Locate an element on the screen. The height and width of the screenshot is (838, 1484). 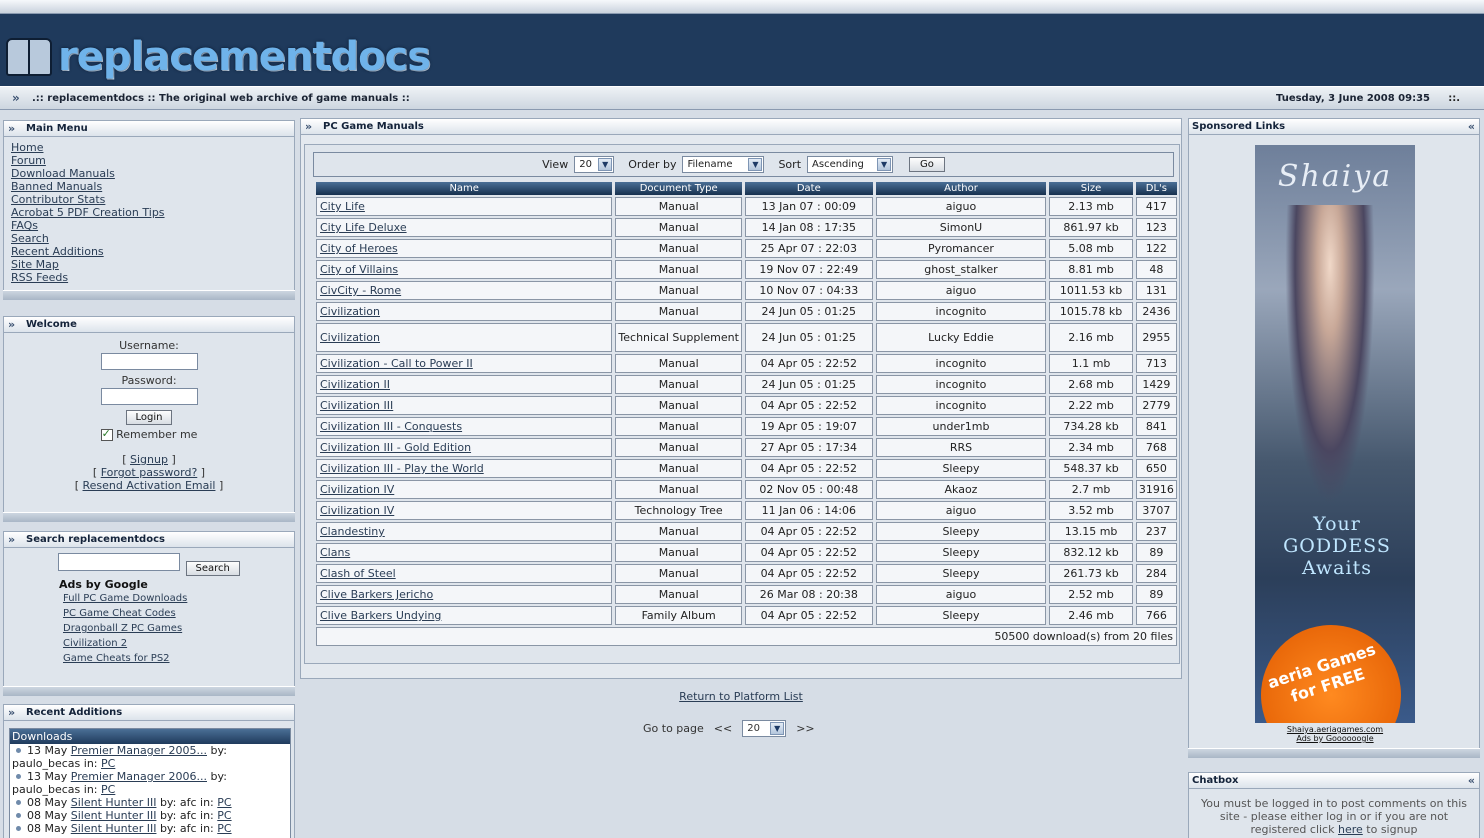
recent-section-header: Downloads is located at coordinates (150, 736).